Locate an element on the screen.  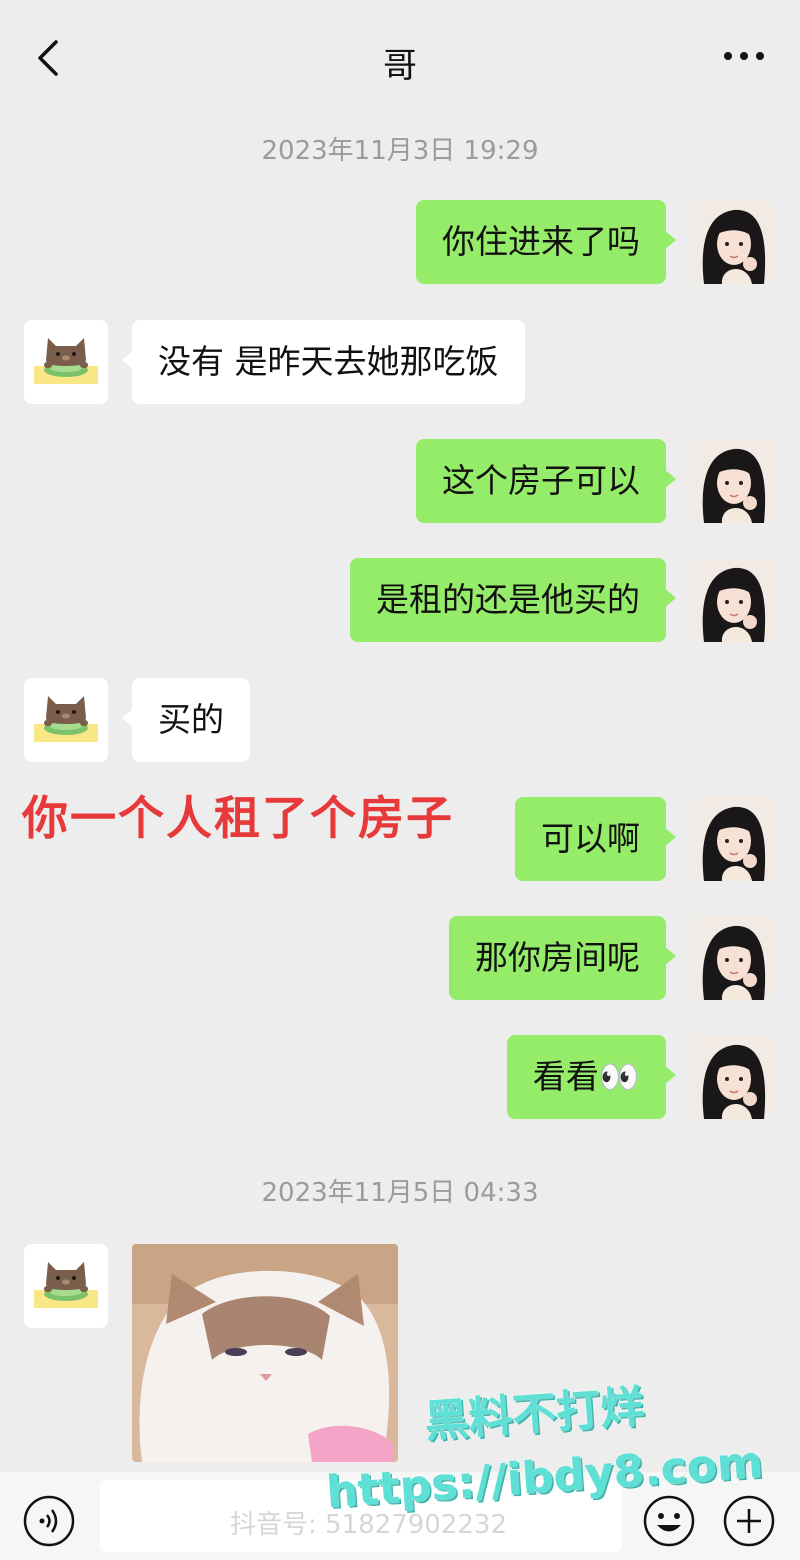
message-bubble-mine: 这个房子可以 is located at coordinates (546, 481).